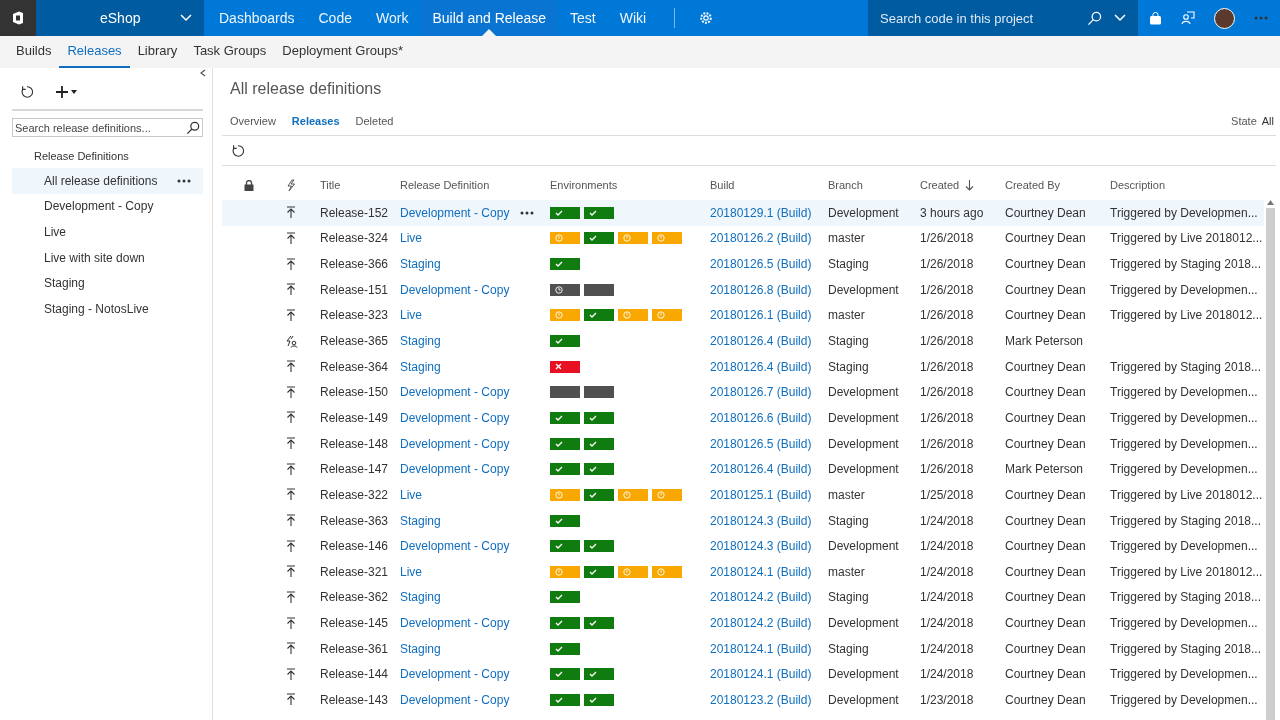  What do you see at coordinates (203, 73) in the screenshot?
I see `collapse-icon` at bounding box center [203, 73].